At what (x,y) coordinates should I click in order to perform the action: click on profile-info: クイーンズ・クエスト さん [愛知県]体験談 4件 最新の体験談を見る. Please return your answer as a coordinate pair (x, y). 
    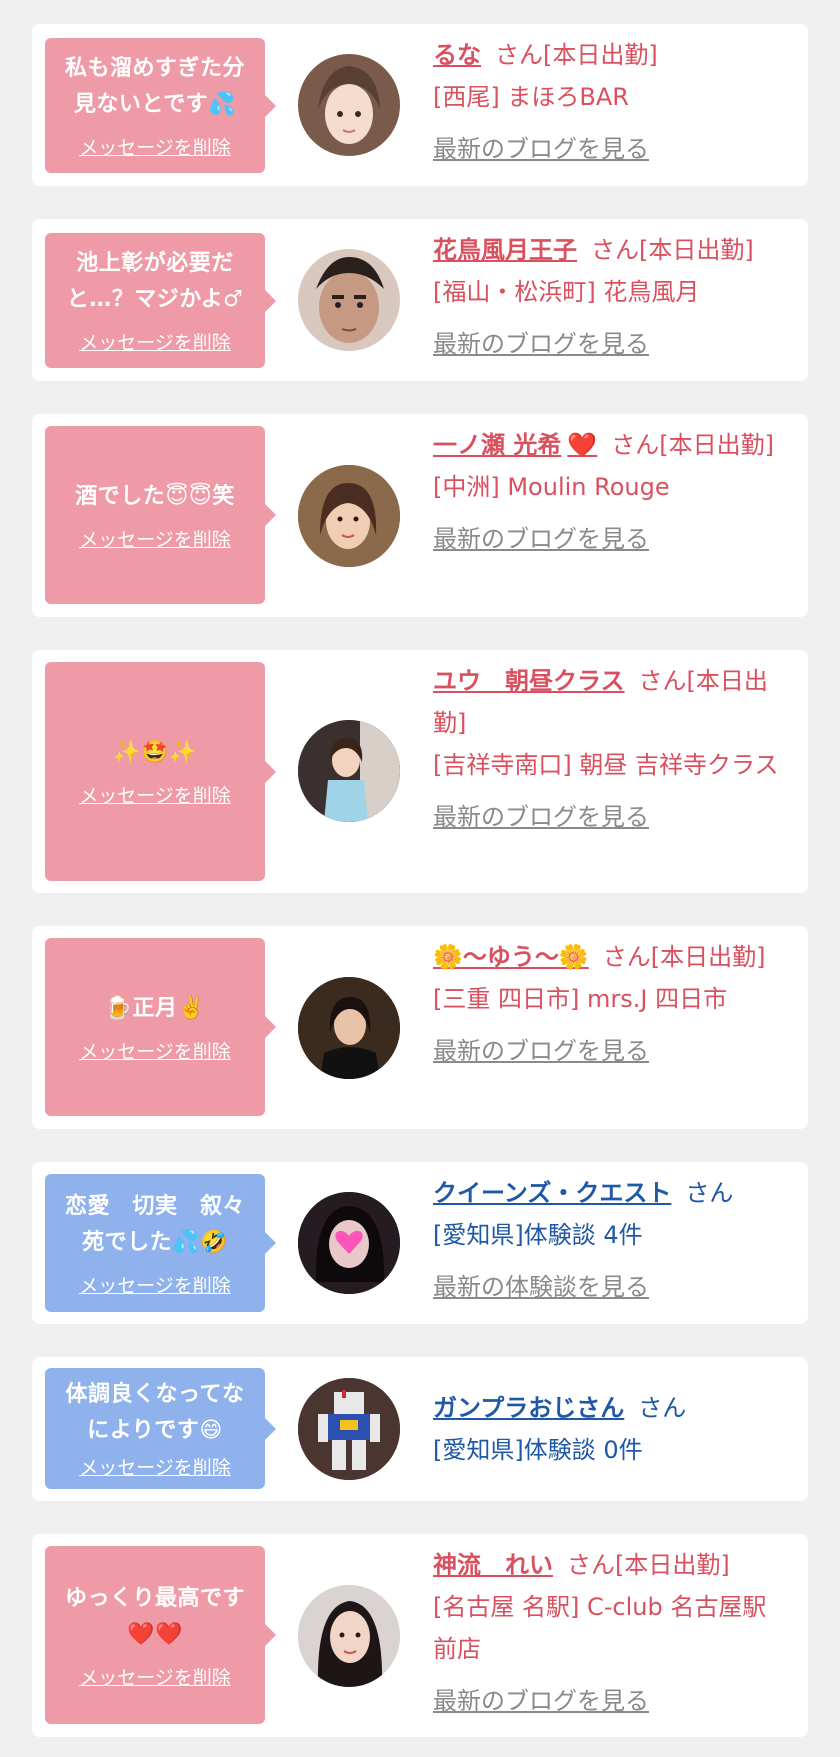
    Looking at the image, I should click on (609, 1240).